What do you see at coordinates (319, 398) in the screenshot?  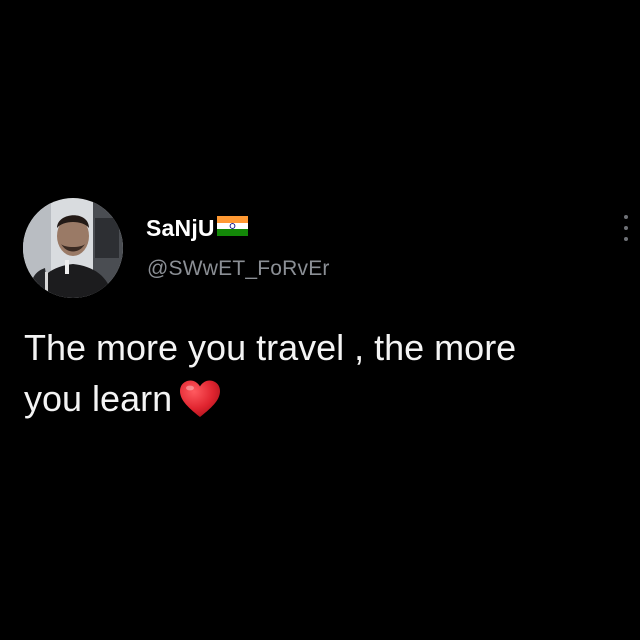 I see `tweet-text-line-2: you learn` at bounding box center [319, 398].